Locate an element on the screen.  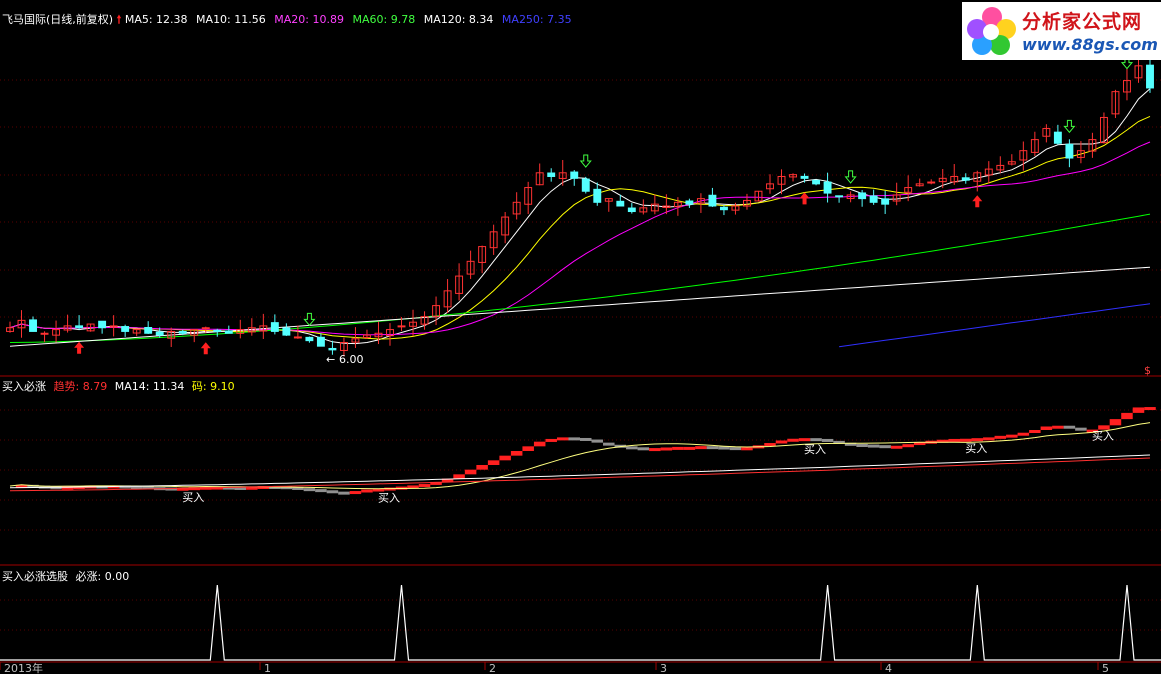
flower-icon is located at coordinates (991, 31).